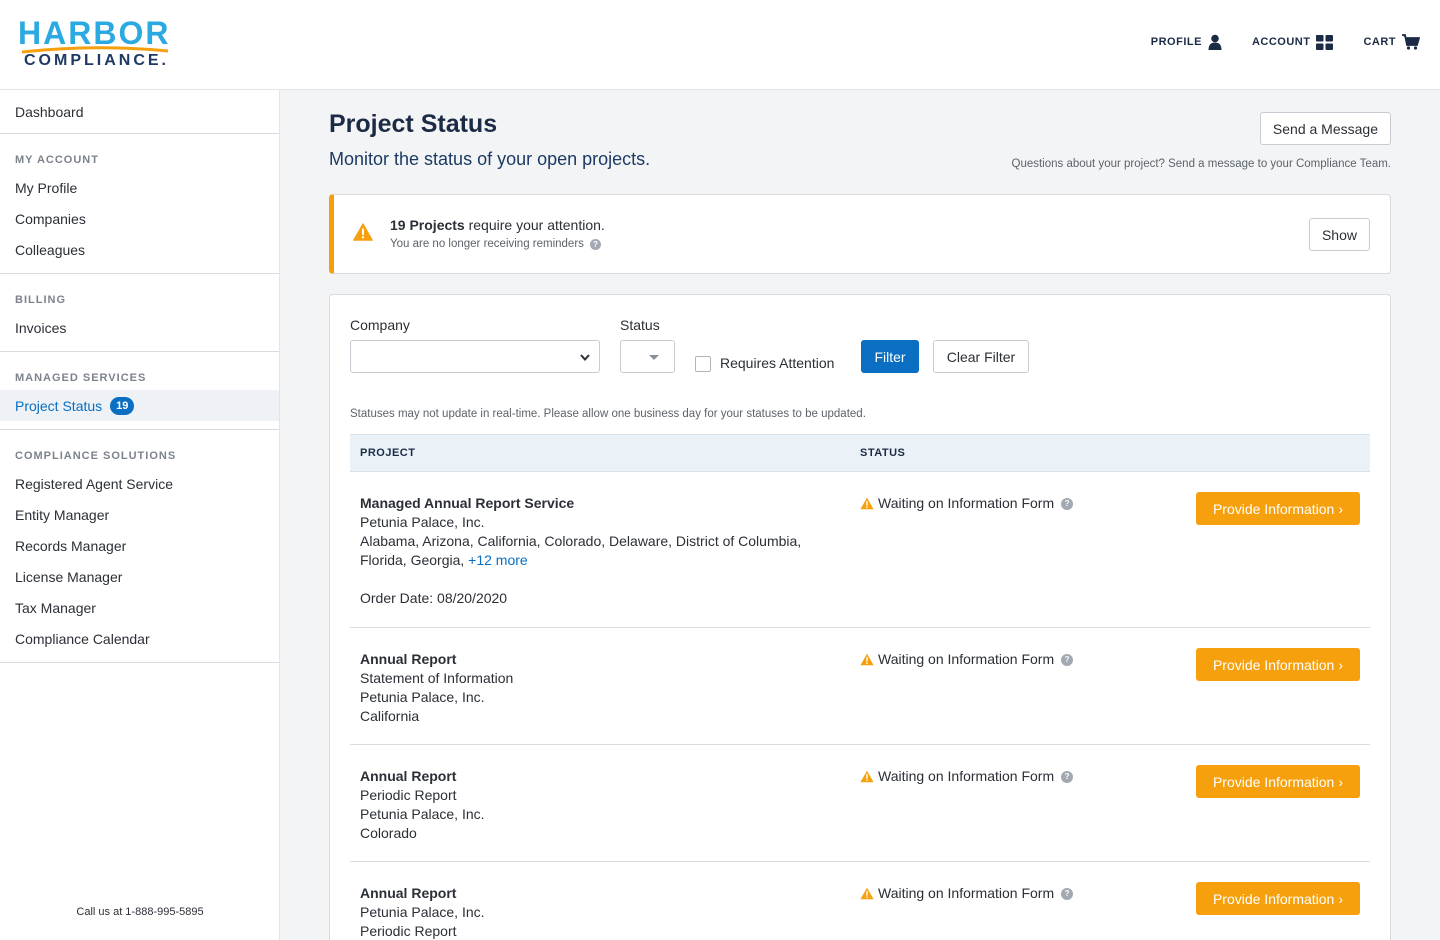 The width and height of the screenshot is (1440, 940). Describe the element at coordinates (475, 356) in the screenshot. I see `company-select` at that location.